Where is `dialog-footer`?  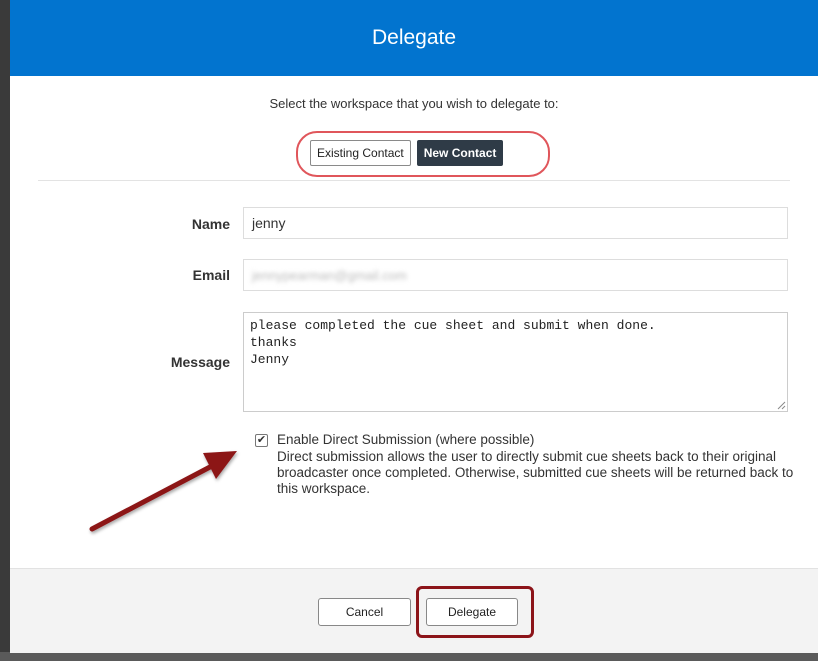 dialog-footer is located at coordinates (414, 610).